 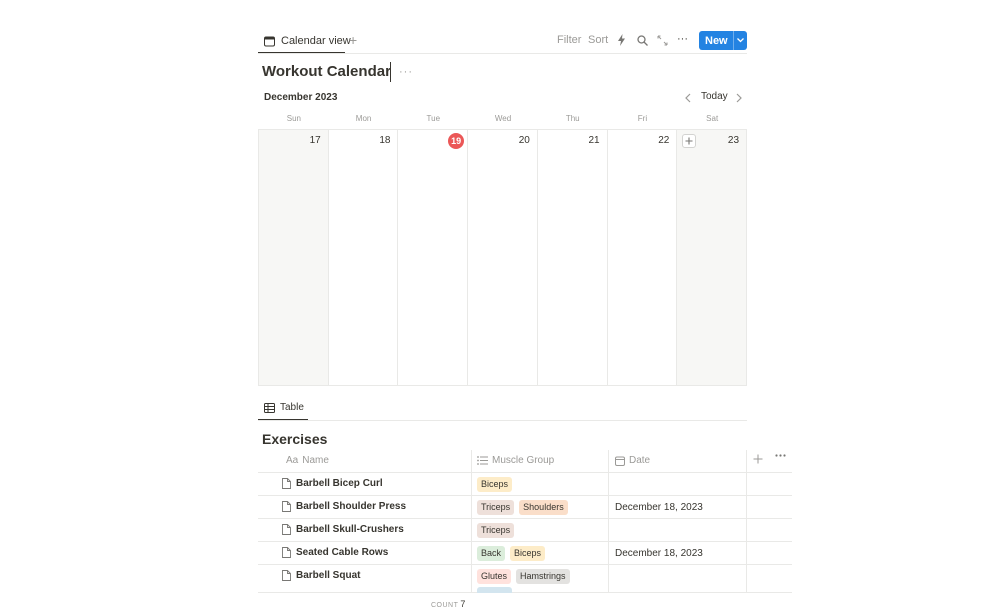 What do you see at coordinates (482, 460) in the screenshot?
I see `list-icon` at bounding box center [482, 460].